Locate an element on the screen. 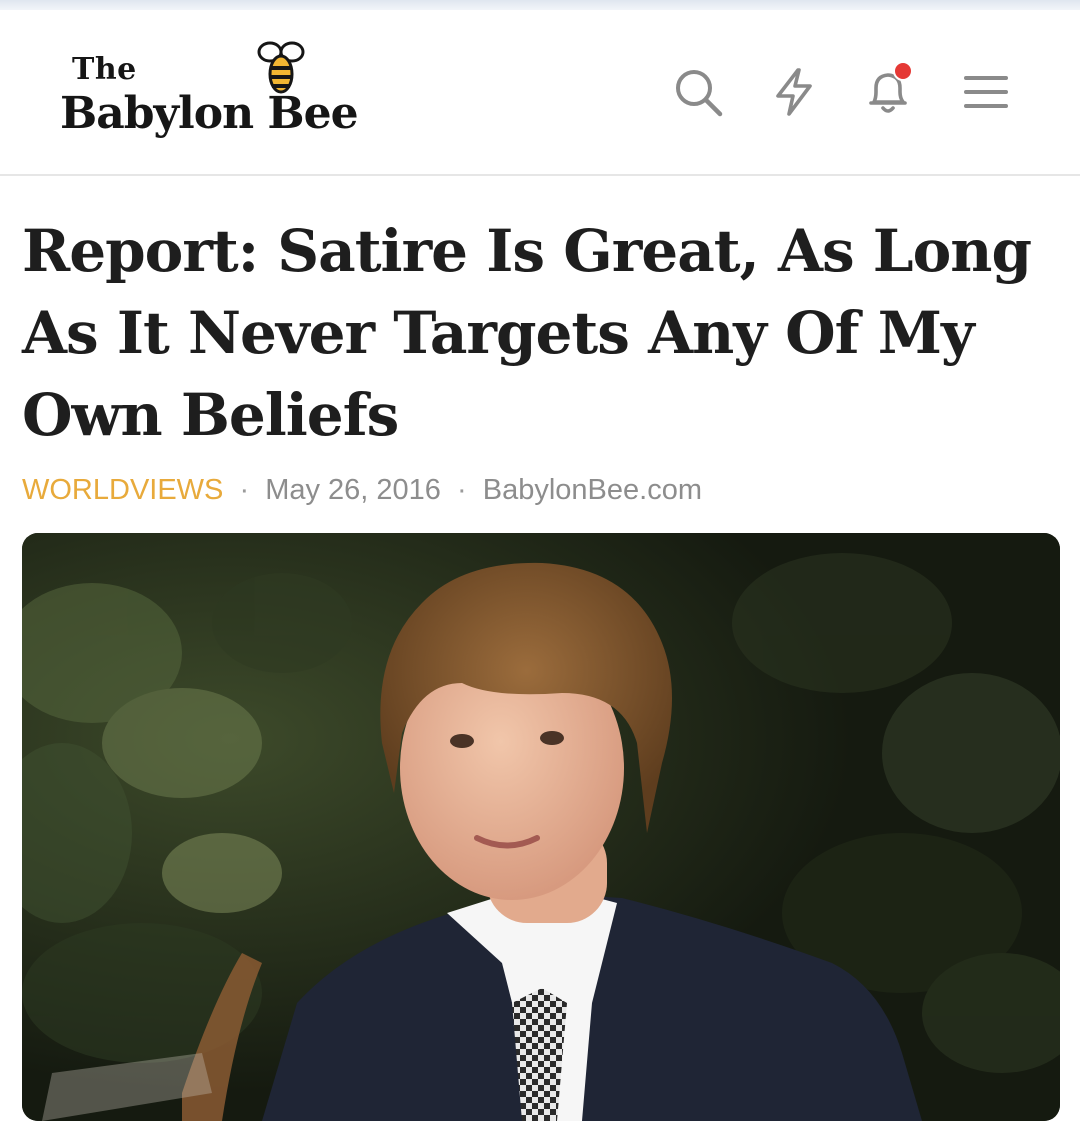 The height and width of the screenshot is (1129, 1080). lightning-icon is located at coordinates (794, 92).